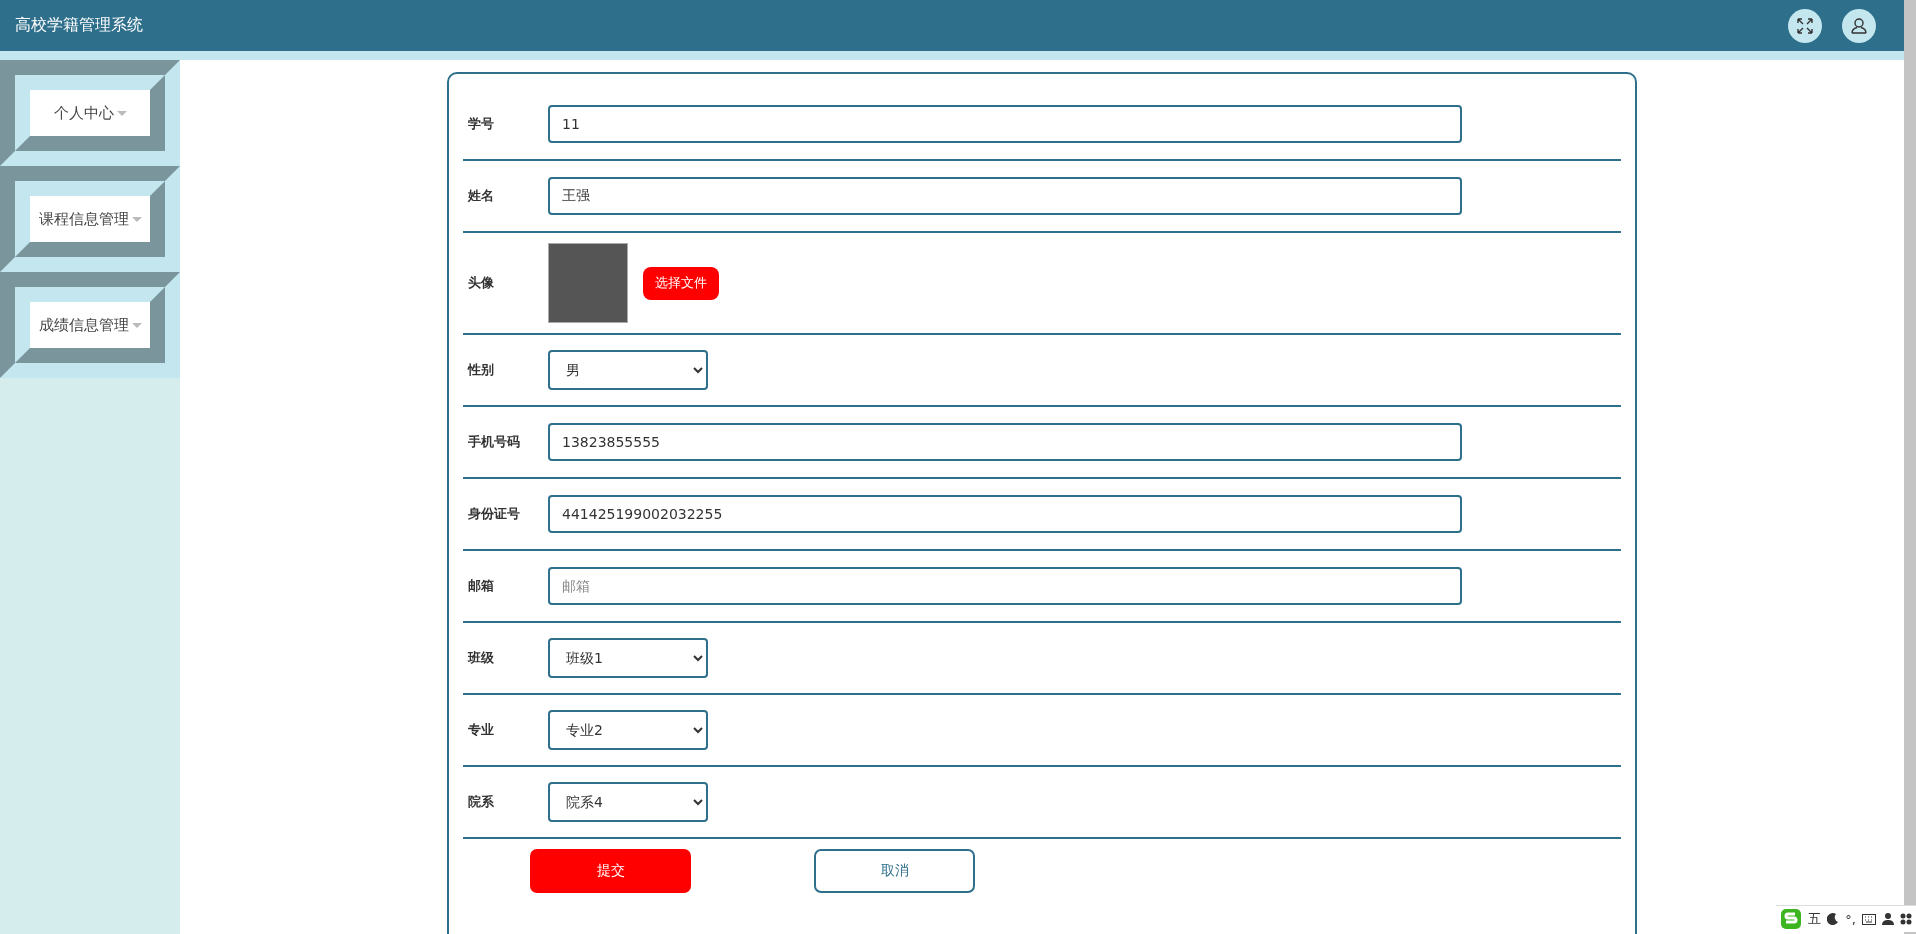 The width and height of the screenshot is (1916, 934). Describe the element at coordinates (481, 196) in the screenshot. I see `field-label: 姓名` at that location.